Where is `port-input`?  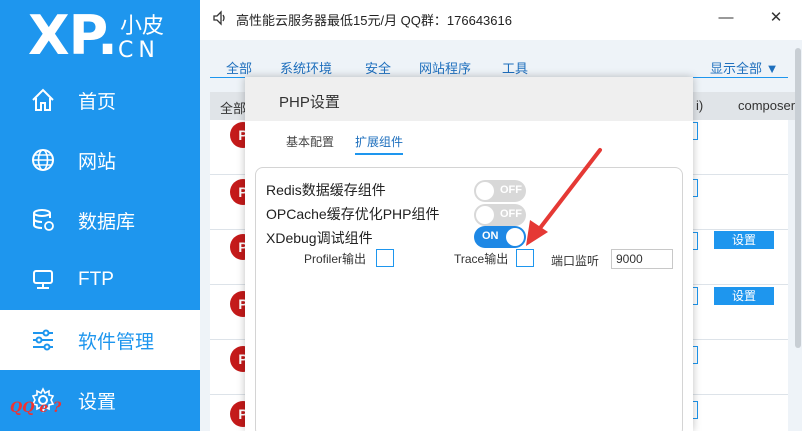 port-input is located at coordinates (642, 259).